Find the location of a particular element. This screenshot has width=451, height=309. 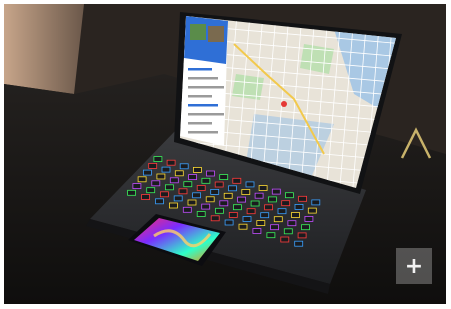

watermark: + is located at coordinates (414, 266).